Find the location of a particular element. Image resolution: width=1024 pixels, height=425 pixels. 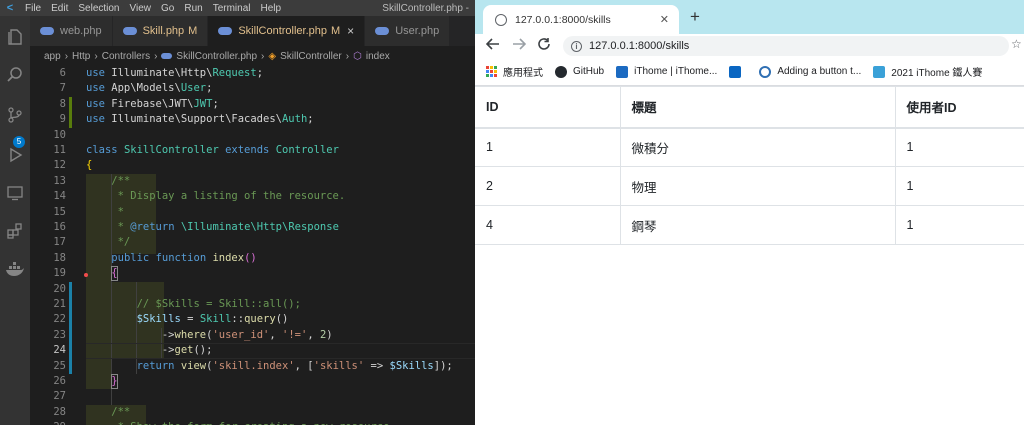

source-control-icon is located at coordinates (15, 116).